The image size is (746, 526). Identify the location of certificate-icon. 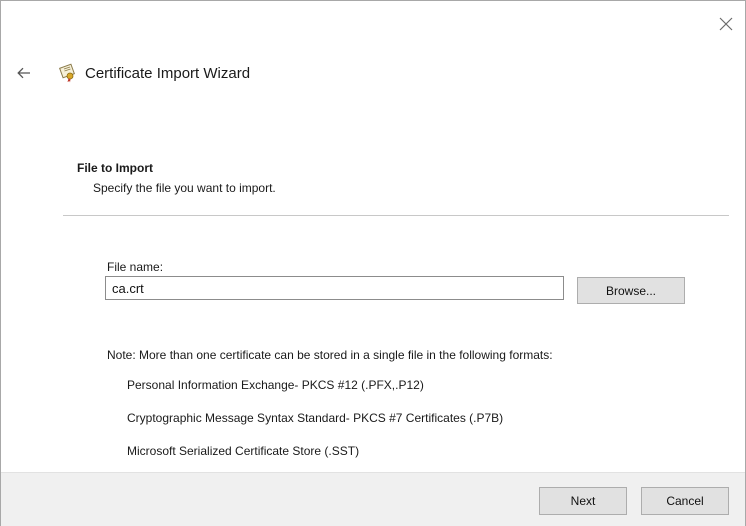
(68, 73).